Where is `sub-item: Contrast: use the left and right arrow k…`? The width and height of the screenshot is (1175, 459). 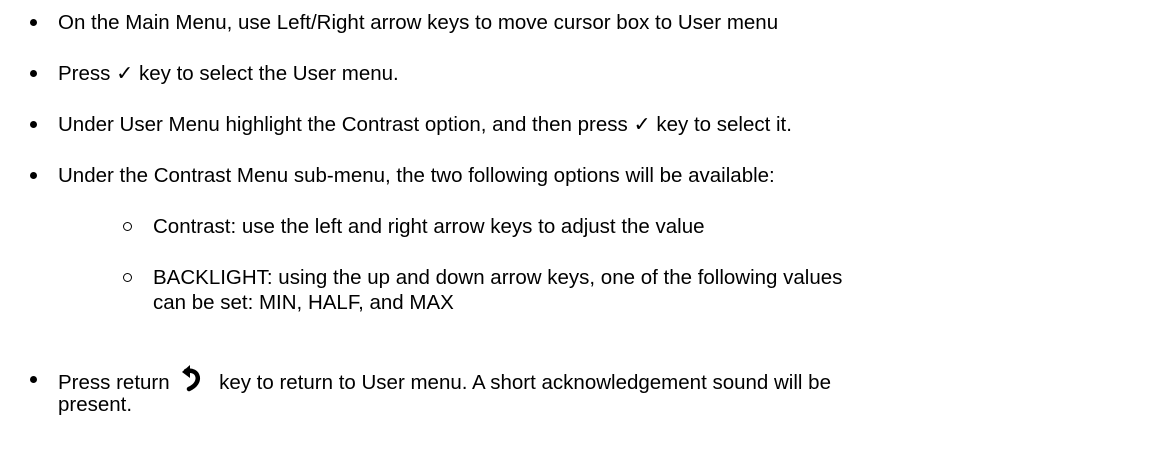 sub-item: Contrast: use the left and right arrow k… is located at coordinates (429, 226).